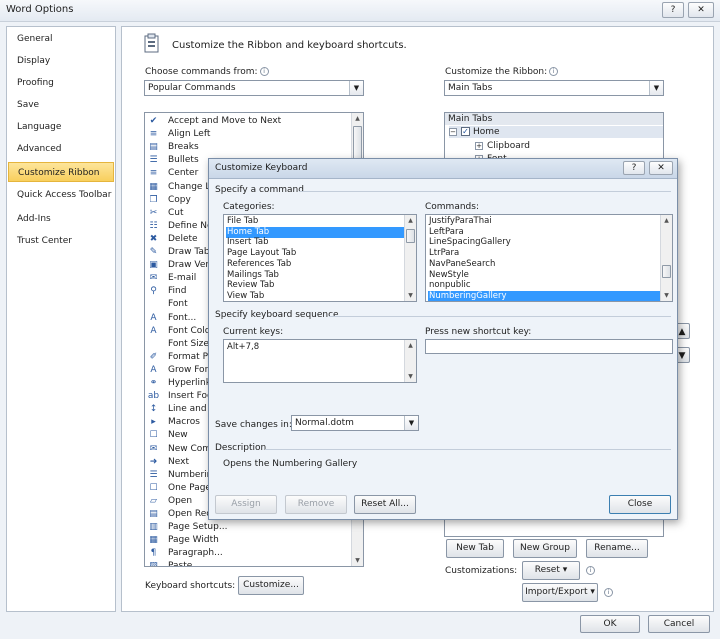  What do you see at coordinates (315, 253) in the screenshot?
I see `category-item: Page Layout Tab` at bounding box center [315, 253].